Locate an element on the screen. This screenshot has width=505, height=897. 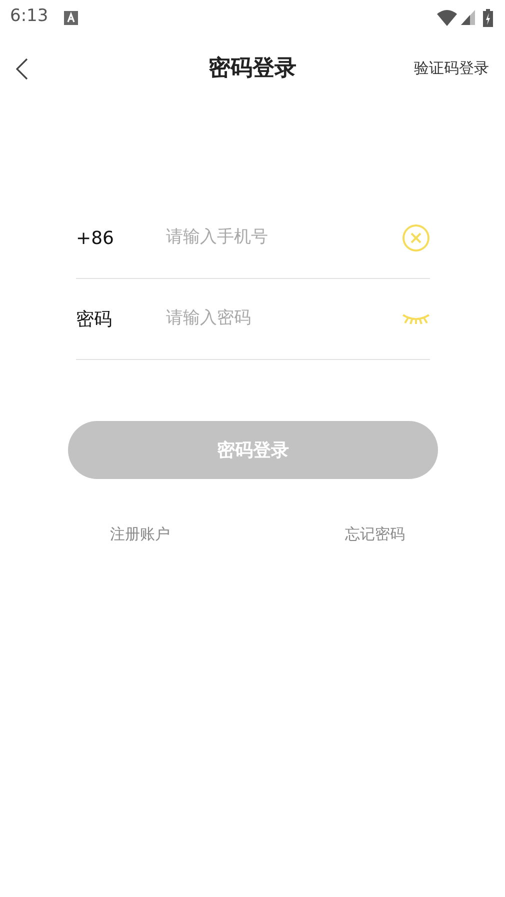
password-field: 请输入密码 is located at coordinates (283, 319).